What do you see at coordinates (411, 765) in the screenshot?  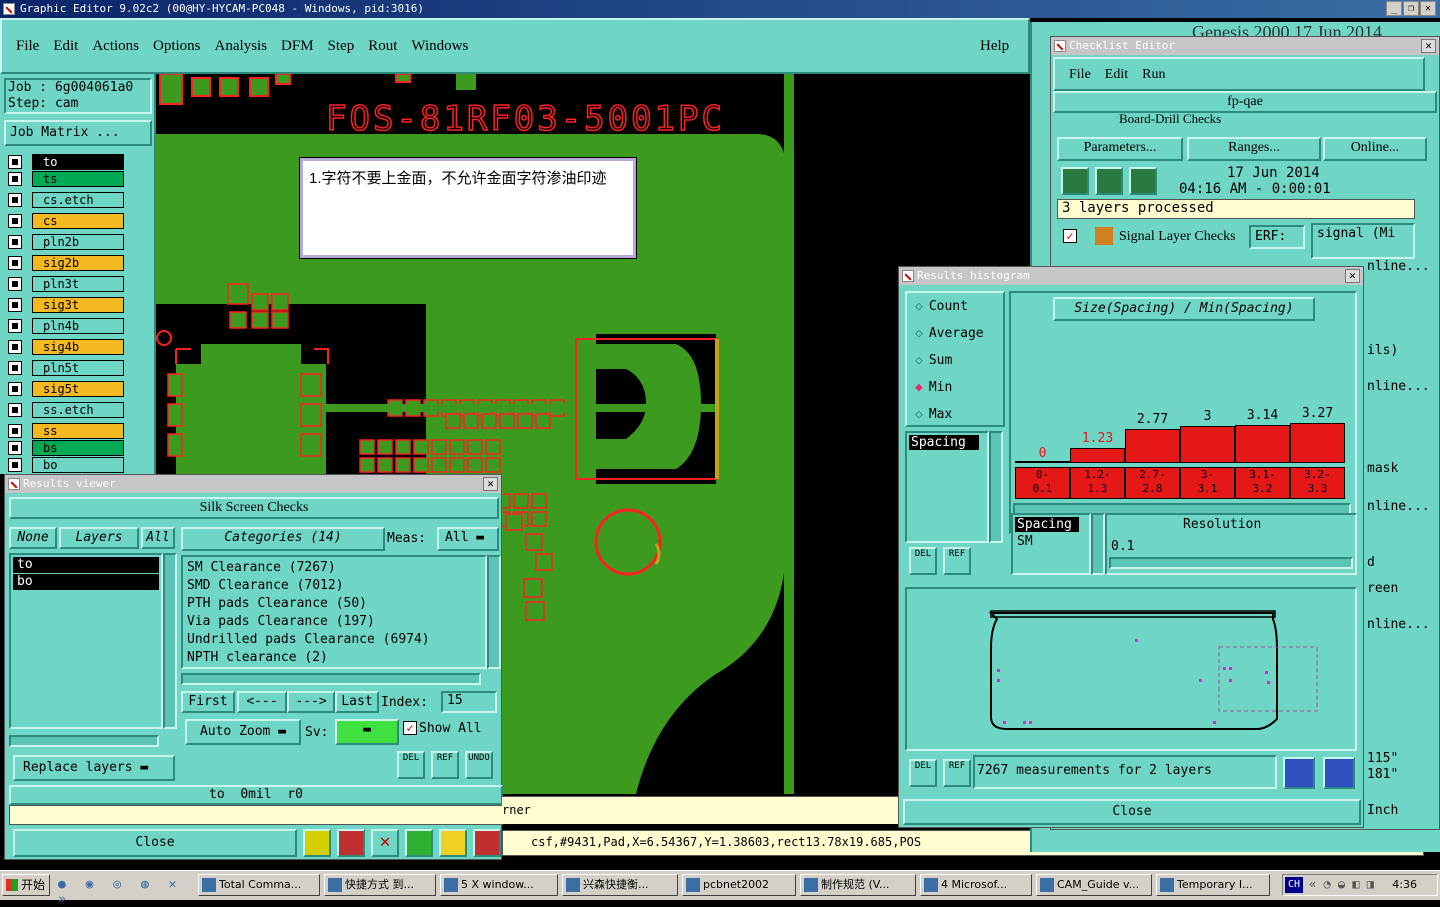 I see `del-button: DEL` at bounding box center [411, 765].